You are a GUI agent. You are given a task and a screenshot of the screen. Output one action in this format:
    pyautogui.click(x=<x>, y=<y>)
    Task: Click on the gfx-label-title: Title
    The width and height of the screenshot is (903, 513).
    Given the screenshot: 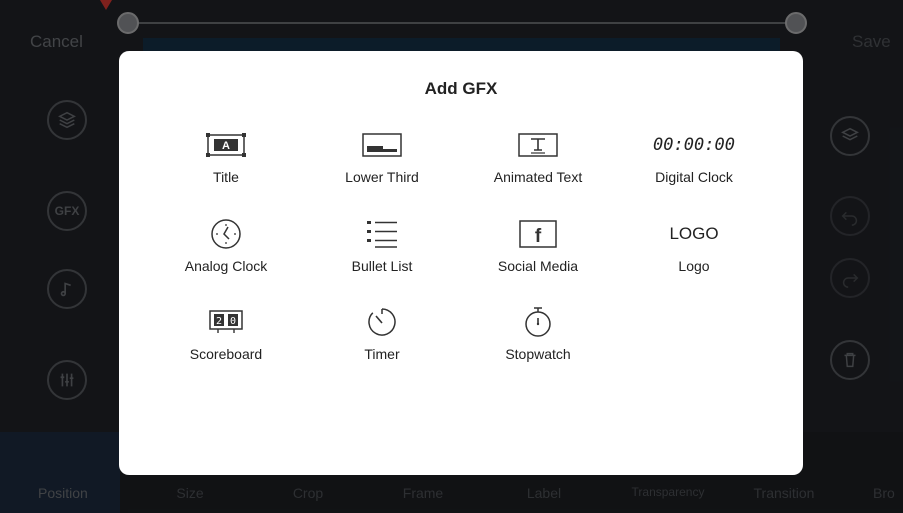 What is the action you would take?
    pyautogui.click(x=226, y=177)
    